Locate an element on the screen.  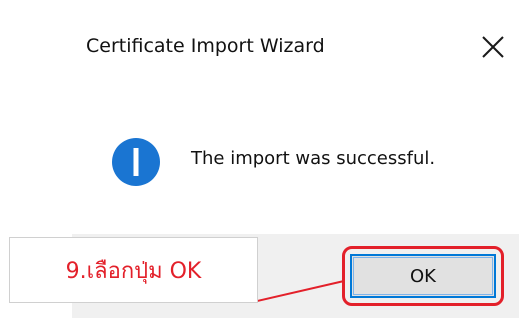
close-icon is located at coordinates (493, 47).